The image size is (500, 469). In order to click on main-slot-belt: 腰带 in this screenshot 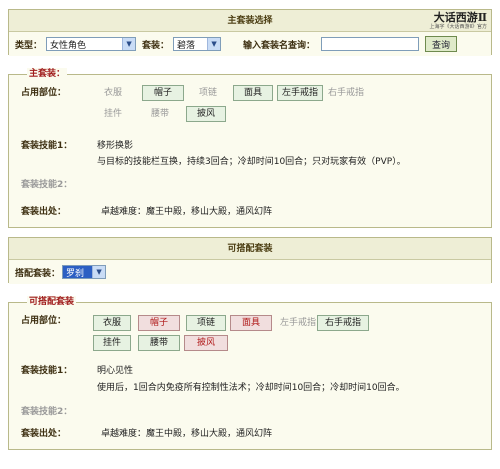, I will do `click(160, 114)`.